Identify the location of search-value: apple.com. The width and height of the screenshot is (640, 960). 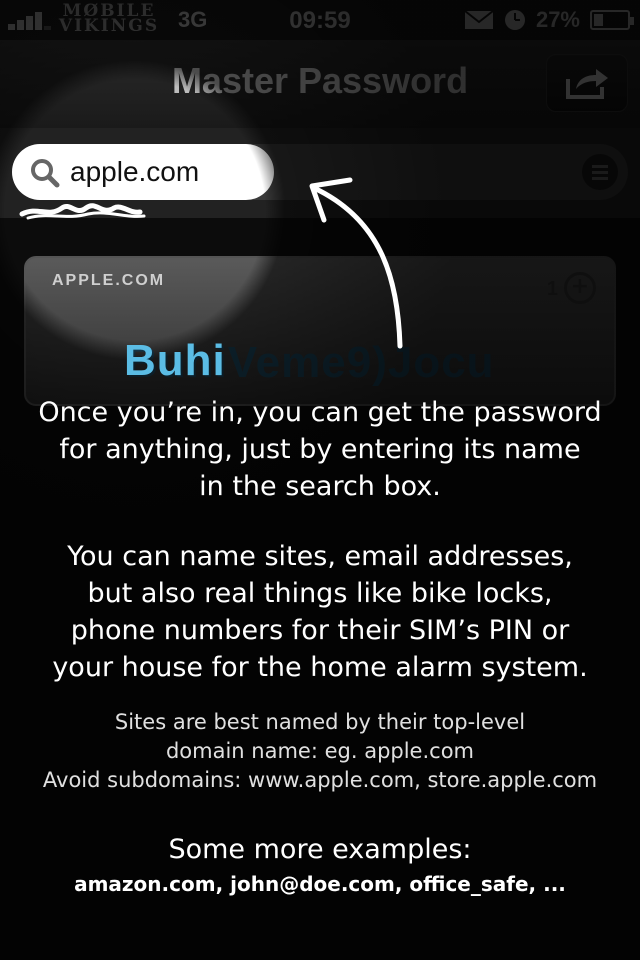
(135, 171).